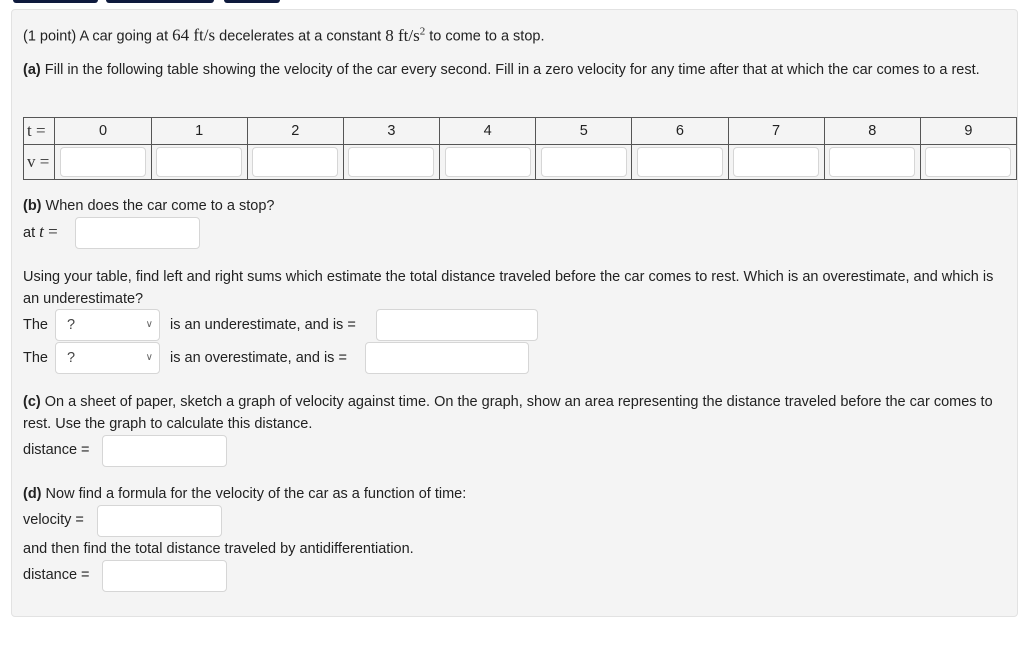 Image resolution: width=1024 pixels, height=646 pixels. What do you see at coordinates (300, 36) in the screenshot?
I see `intro-middle: decelerates at a constant` at bounding box center [300, 36].